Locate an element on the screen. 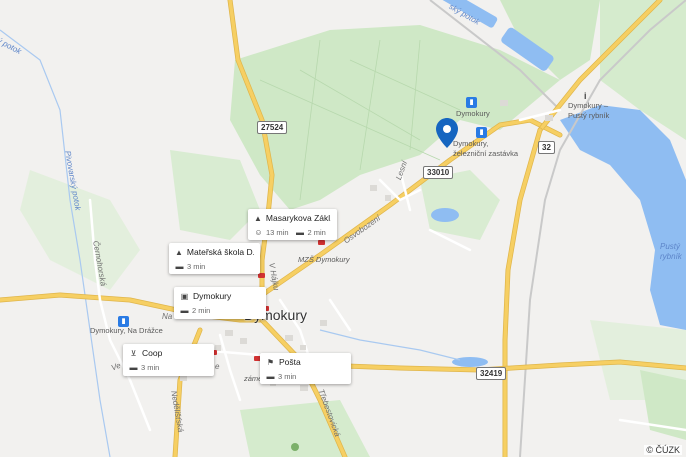  bus-icon: ▣ is located at coordinates (184, 296).